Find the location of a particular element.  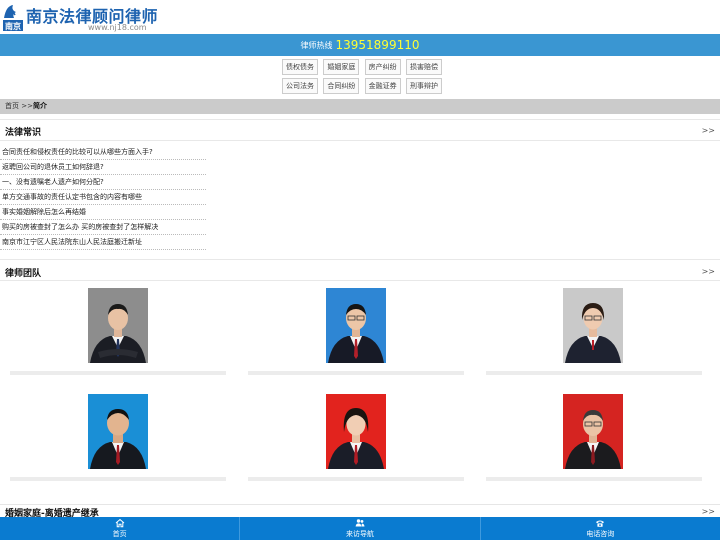

category-link: 刑事辩护 is located at coordinates (423, 86).